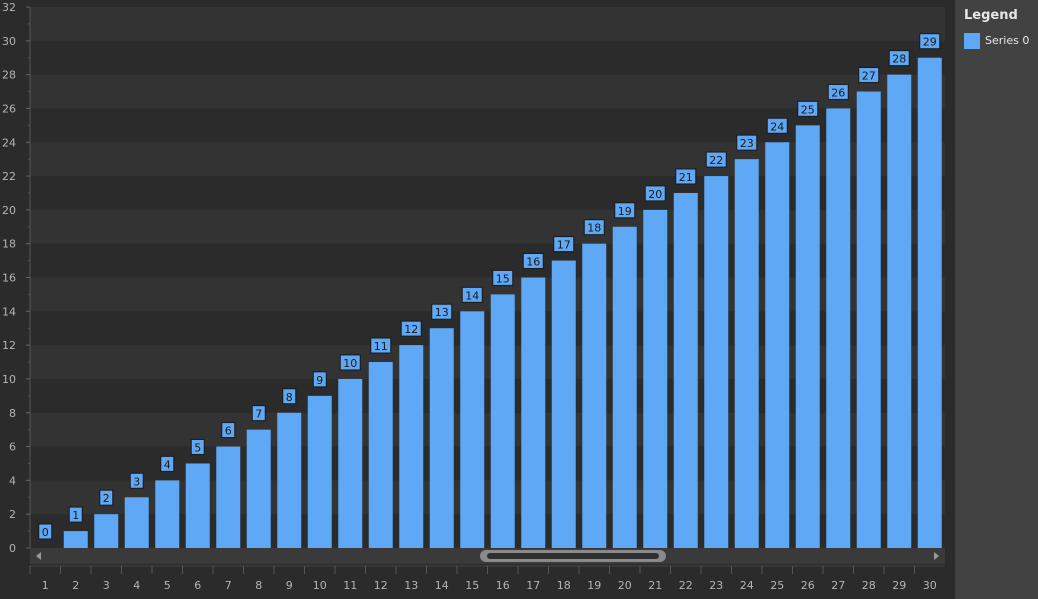  What do you see at coordinates (9, 244) in the screenshot?
I see `y-tick-label: 18` at bounding box center [9, 244].